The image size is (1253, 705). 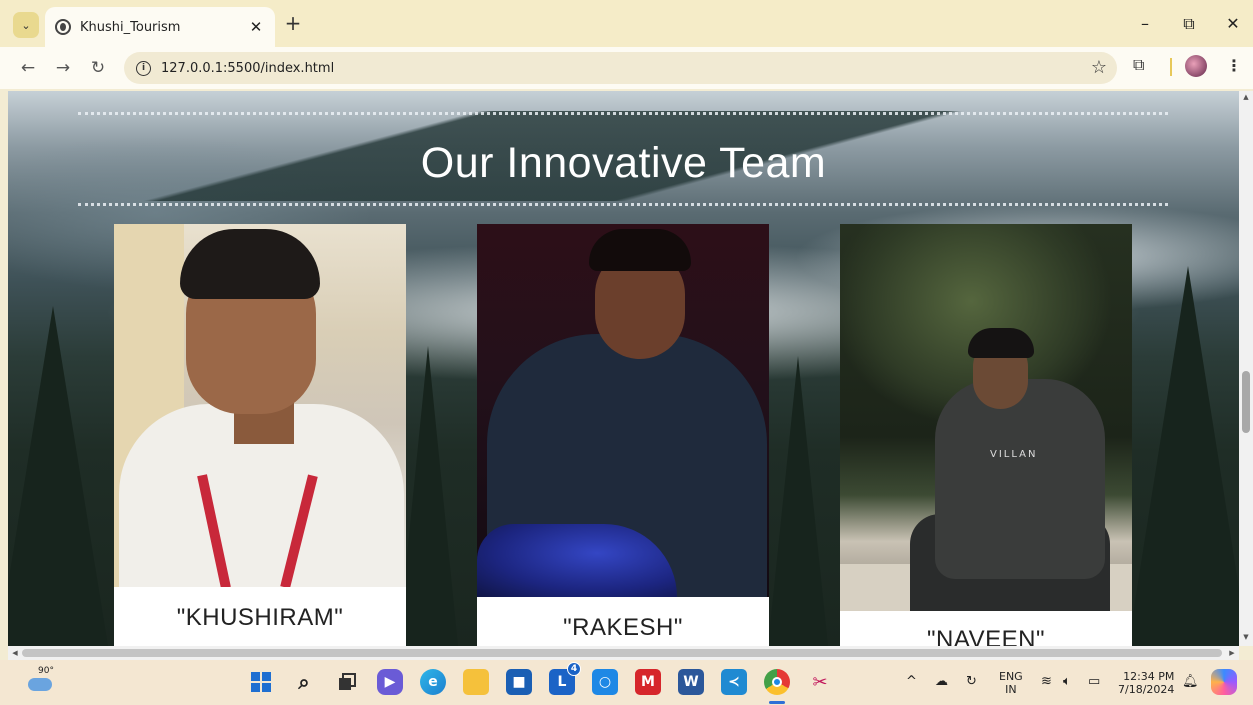 I want to click on minimize-button: –, so click(x=1145, y=24).